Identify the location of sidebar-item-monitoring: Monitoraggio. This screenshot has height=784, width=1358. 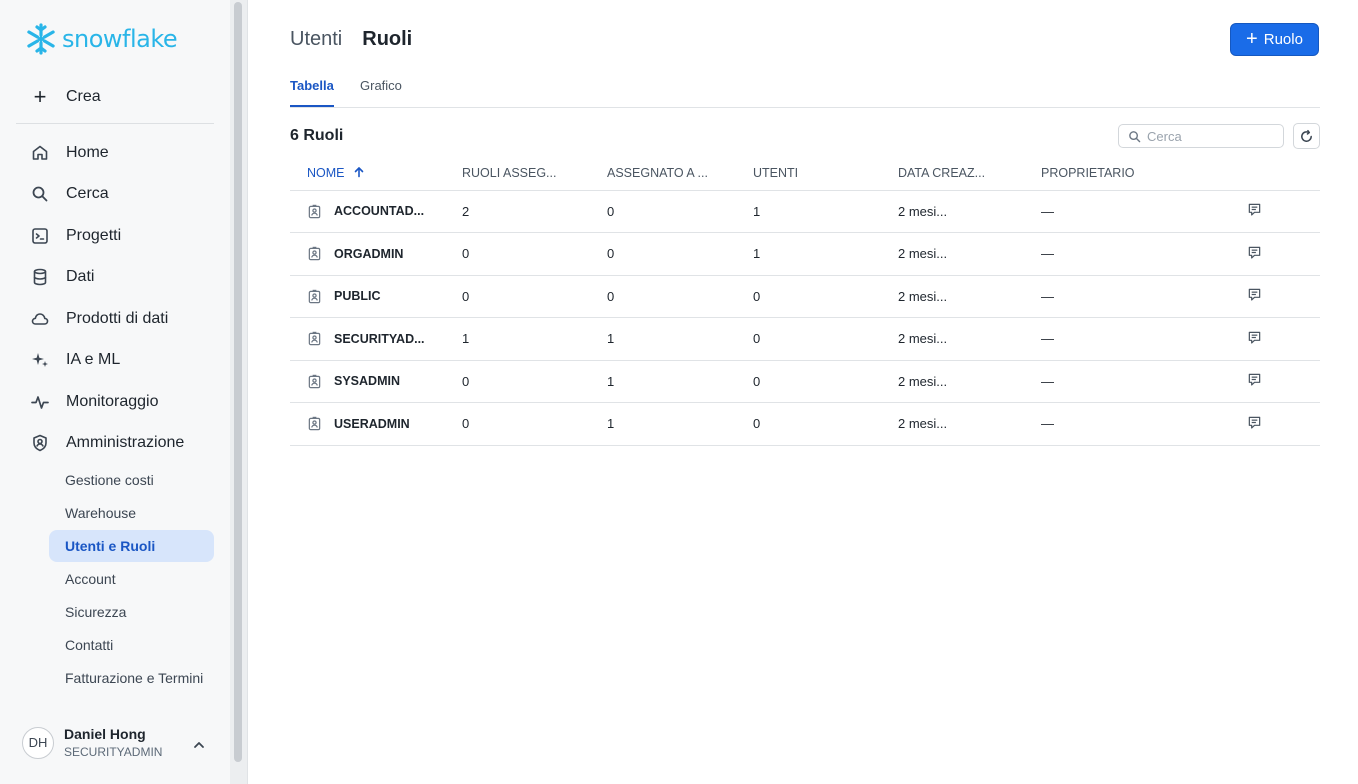
(94, 402).